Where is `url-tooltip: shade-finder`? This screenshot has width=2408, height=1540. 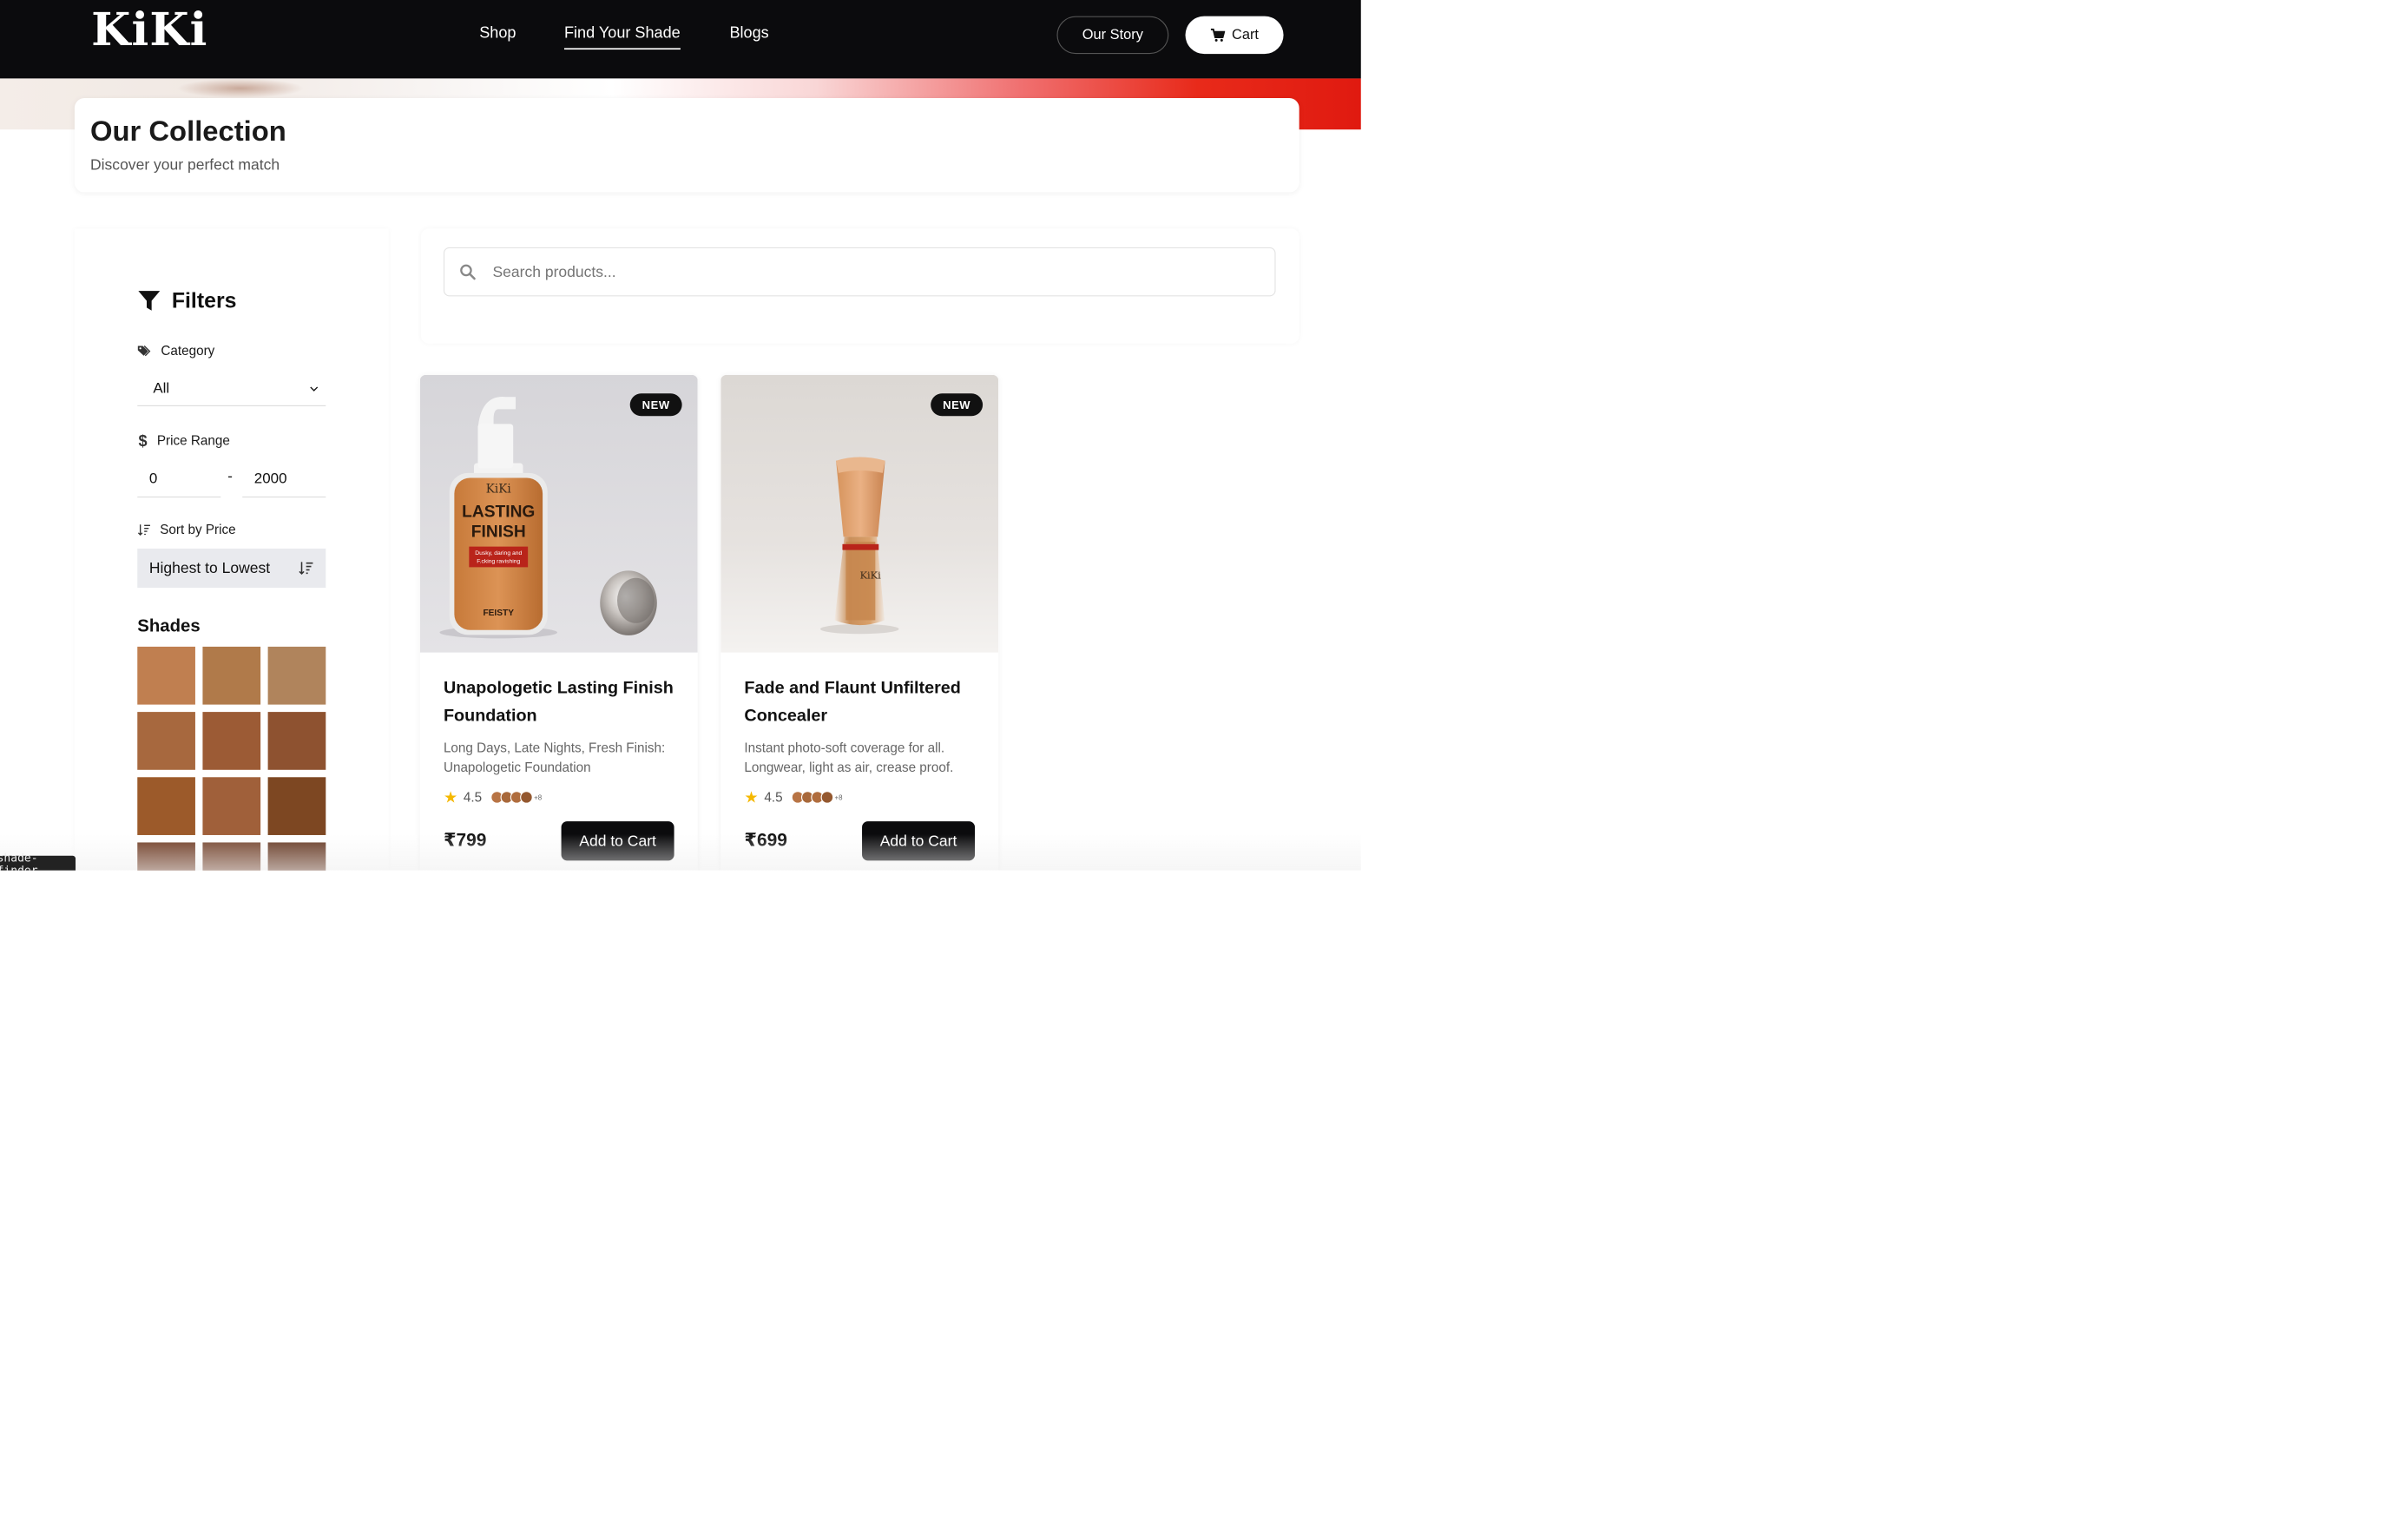 url-tooltip: shade-finder is located at coordinates (38, 862).